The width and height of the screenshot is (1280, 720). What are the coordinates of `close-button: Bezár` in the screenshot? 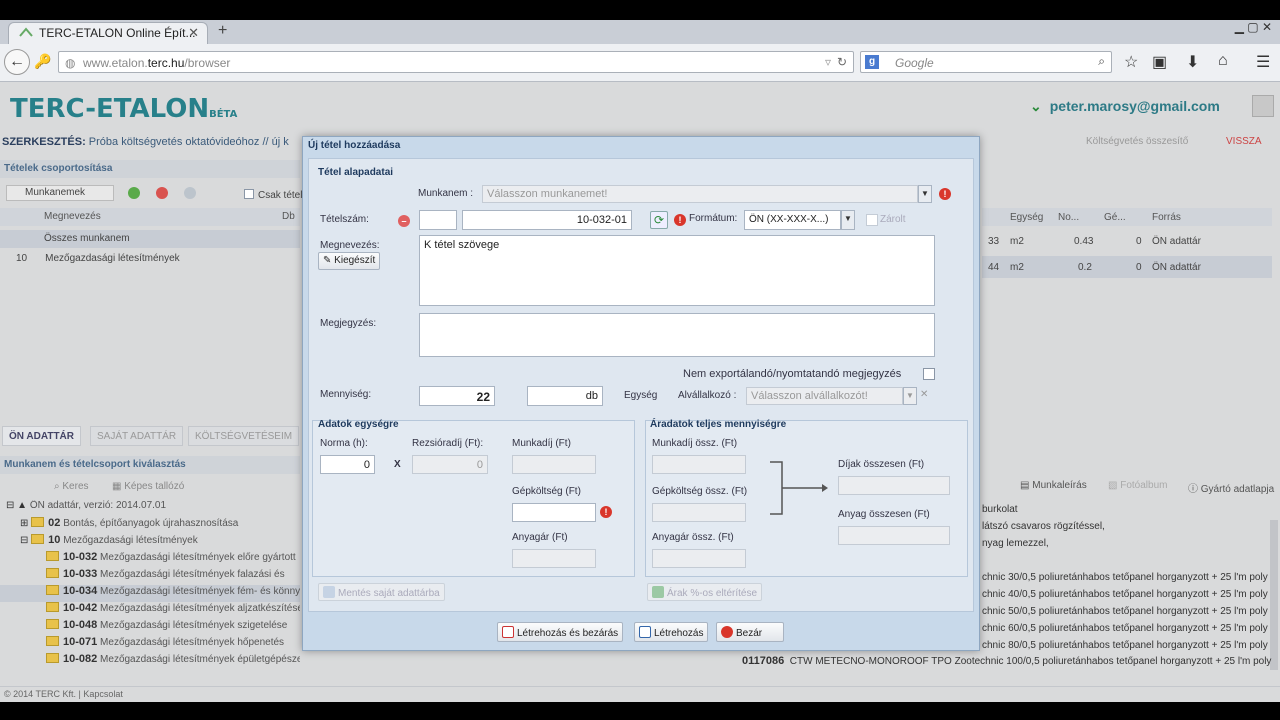 It's located at (750, 632).